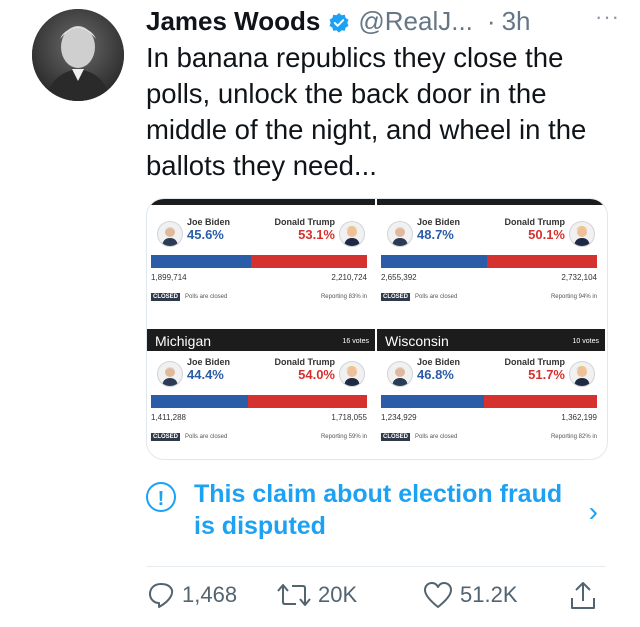 The height and width of the screenshot is (627, 640). I want to click on like-button: 51.2K, so click(470, 595).